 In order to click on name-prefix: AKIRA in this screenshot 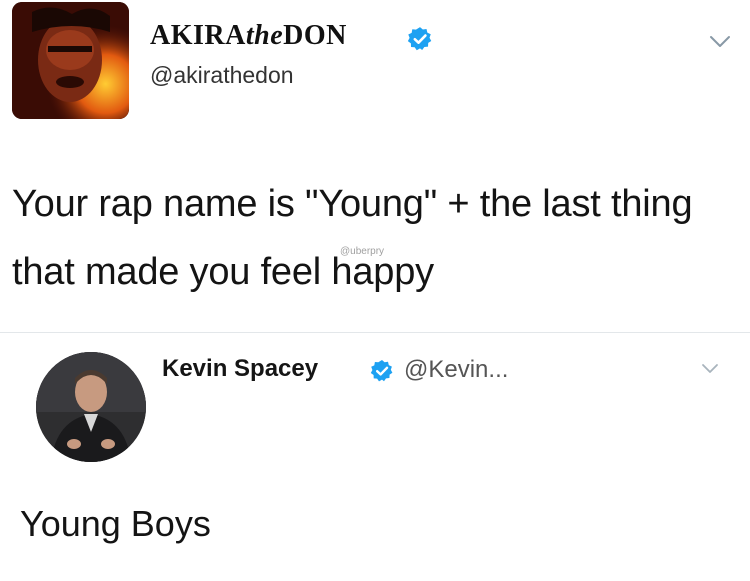, I will do `click(198, 35)`.